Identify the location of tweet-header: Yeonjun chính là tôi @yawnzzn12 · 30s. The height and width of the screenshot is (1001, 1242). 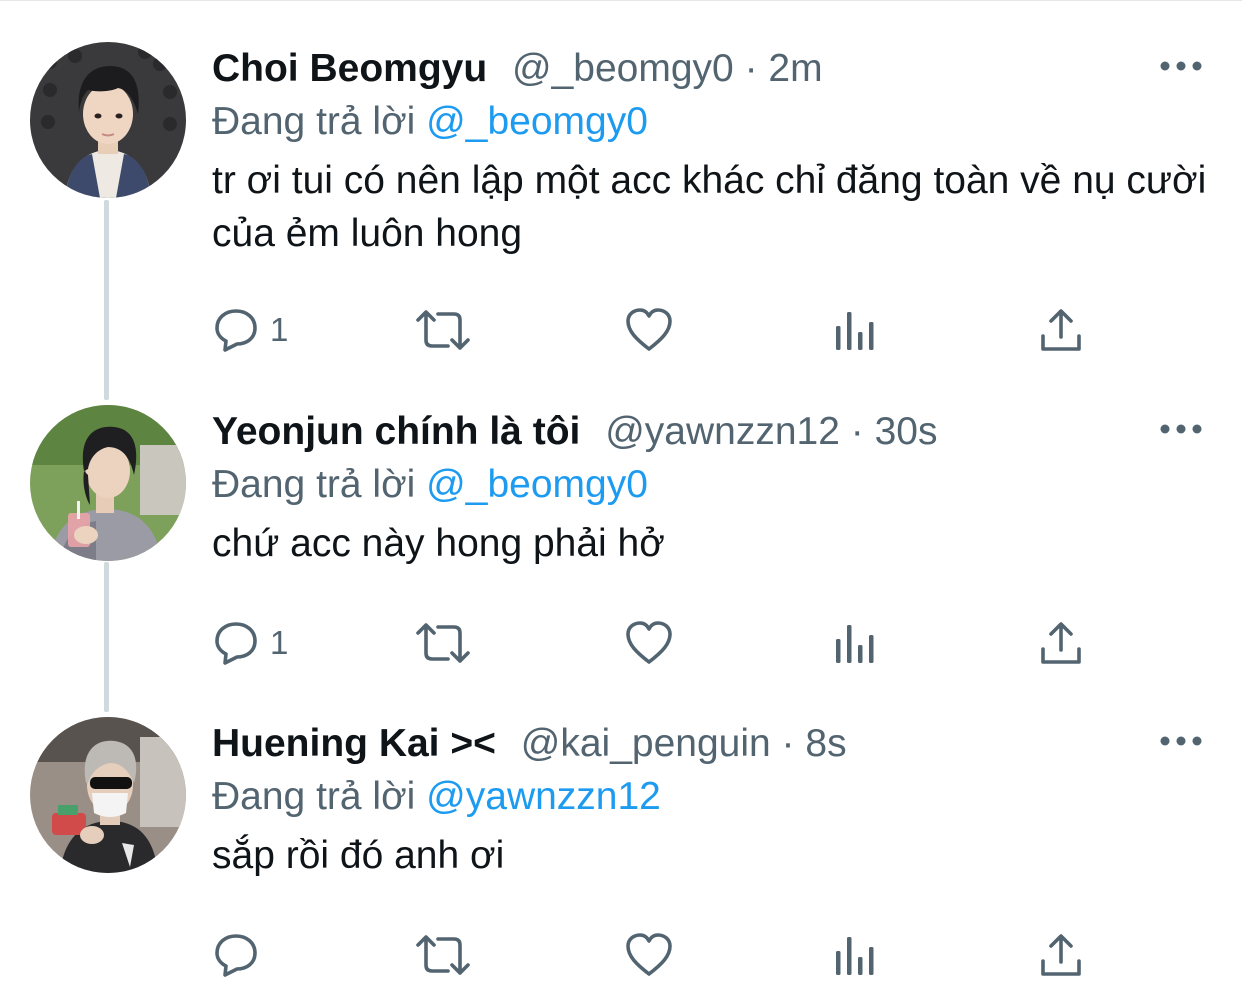
(574, 432).